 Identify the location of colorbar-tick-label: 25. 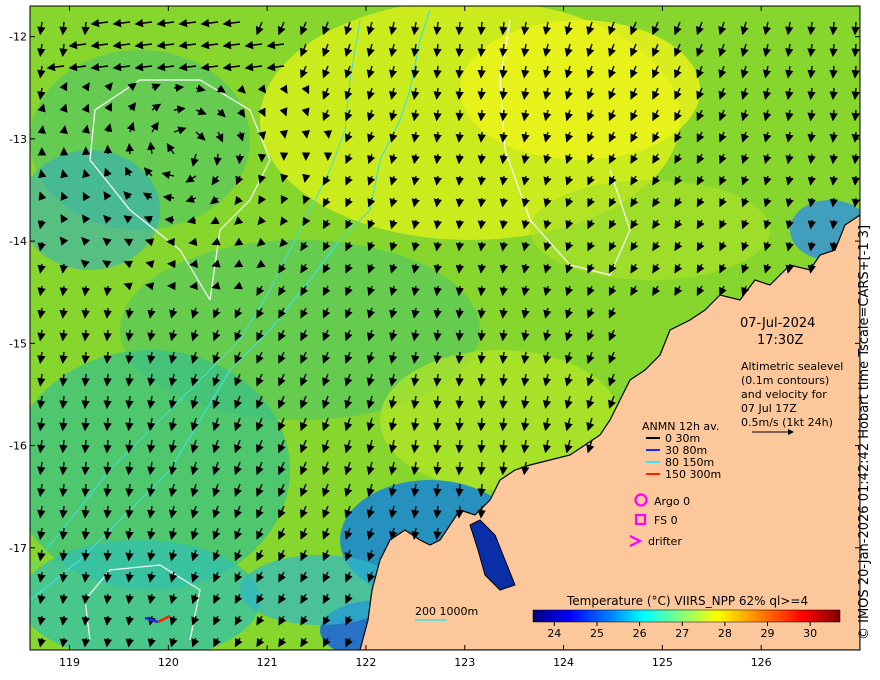
(597, 633).